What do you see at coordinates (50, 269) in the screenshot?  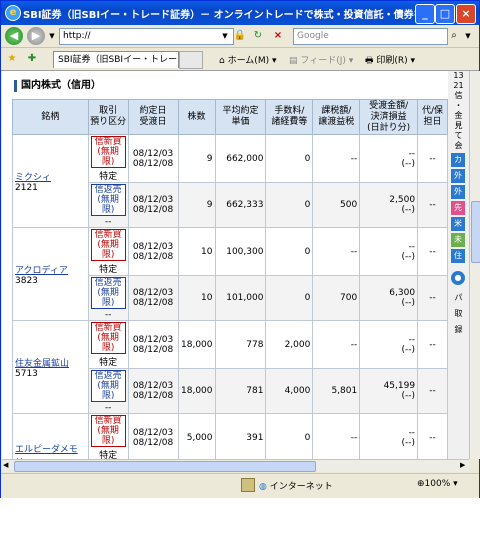 I see `stock-name-link: アクロディア` at bounding box center [50, 269].